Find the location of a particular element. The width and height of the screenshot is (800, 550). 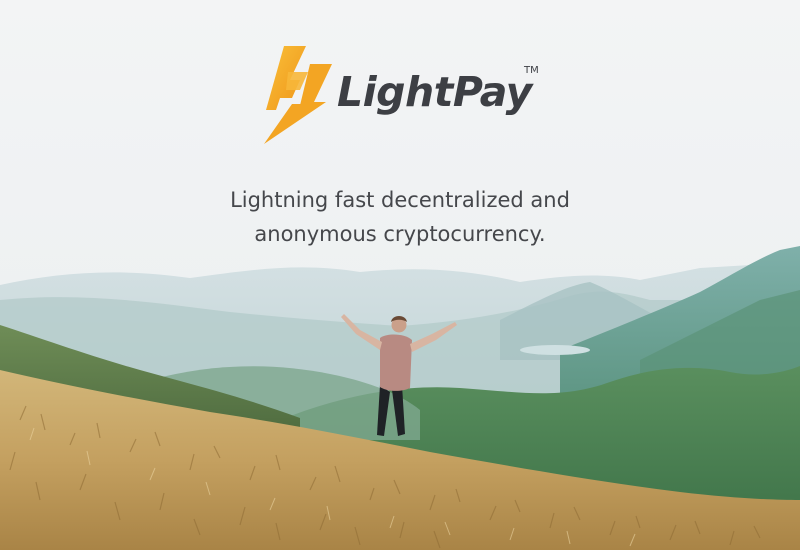

lightpay-logo: LightPay TM is located at coordinates (402, 96).